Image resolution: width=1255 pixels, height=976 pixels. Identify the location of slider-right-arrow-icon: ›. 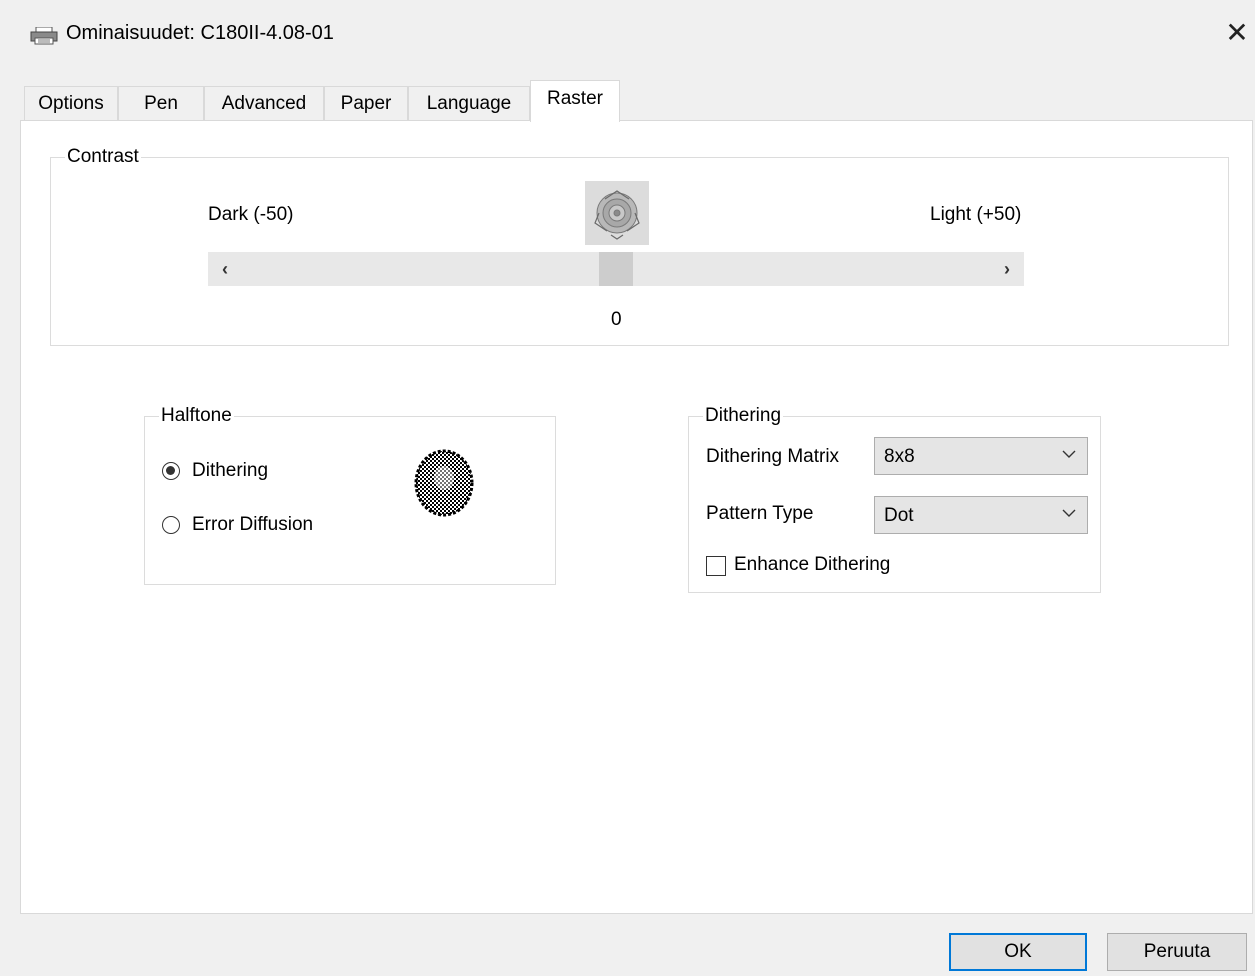
(1007, 269).